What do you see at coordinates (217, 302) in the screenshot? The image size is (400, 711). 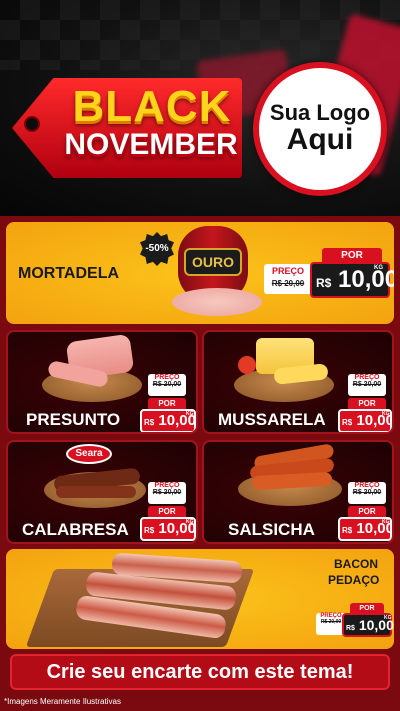 I see `mortadela-slices` at bounding box center [217, 302].